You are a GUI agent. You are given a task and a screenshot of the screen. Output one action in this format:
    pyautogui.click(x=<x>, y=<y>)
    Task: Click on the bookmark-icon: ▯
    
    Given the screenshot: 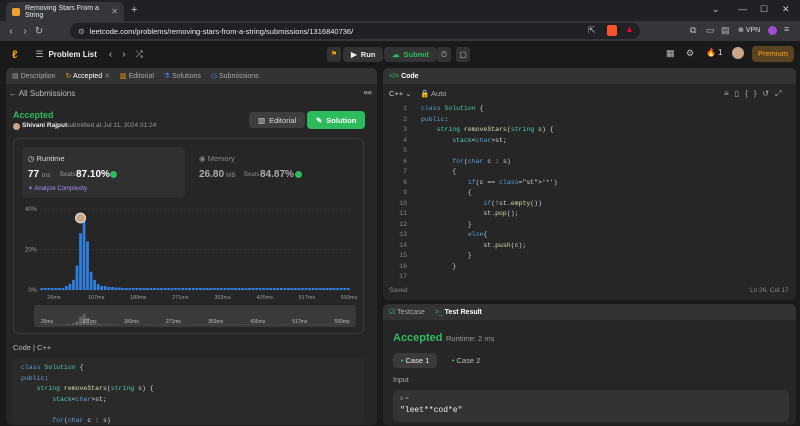 What is the action you would take?
    pyautogui.click(x=740, y=93)
    